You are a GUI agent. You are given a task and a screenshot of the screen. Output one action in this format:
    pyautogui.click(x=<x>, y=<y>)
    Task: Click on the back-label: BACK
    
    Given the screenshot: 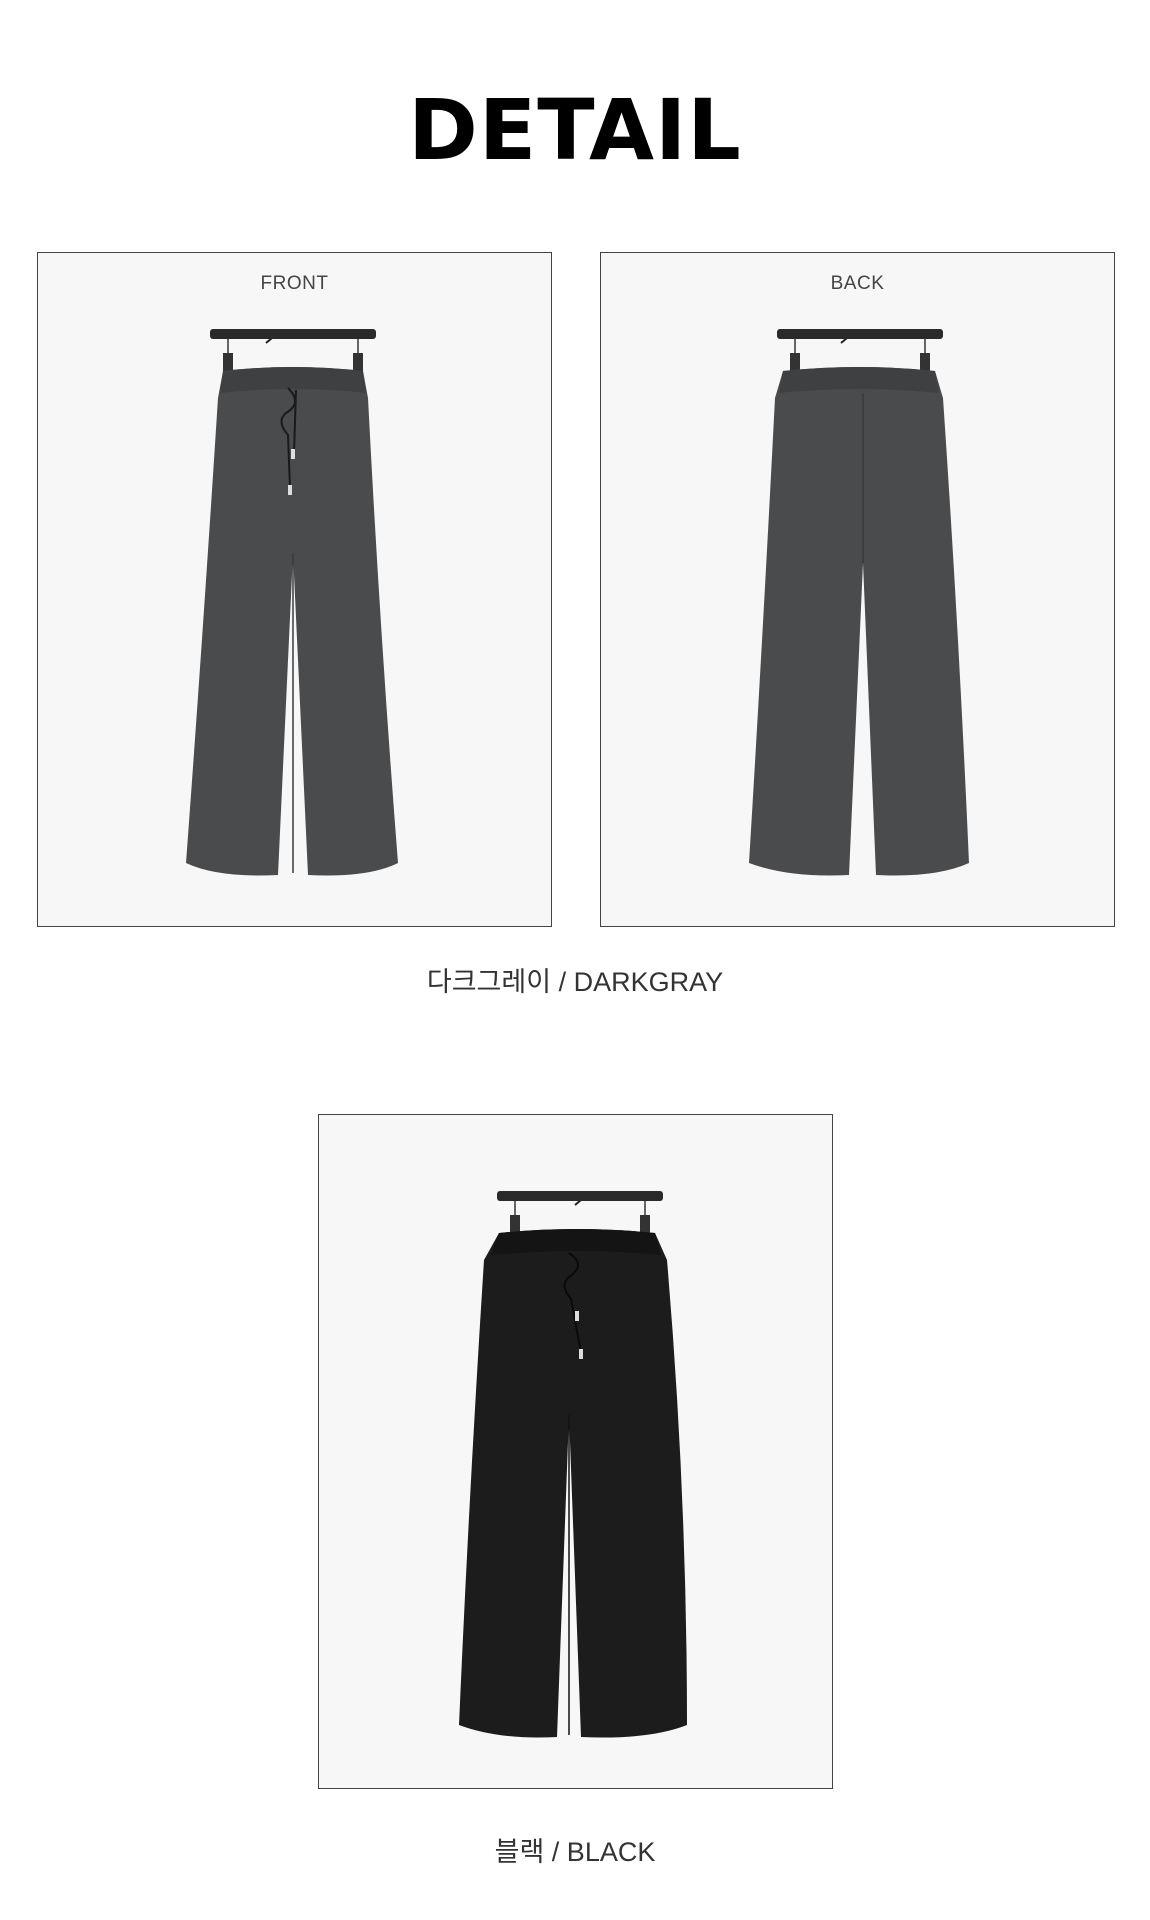 What is the action you would take?
    pyautogui.click(x=857, y=283)
    